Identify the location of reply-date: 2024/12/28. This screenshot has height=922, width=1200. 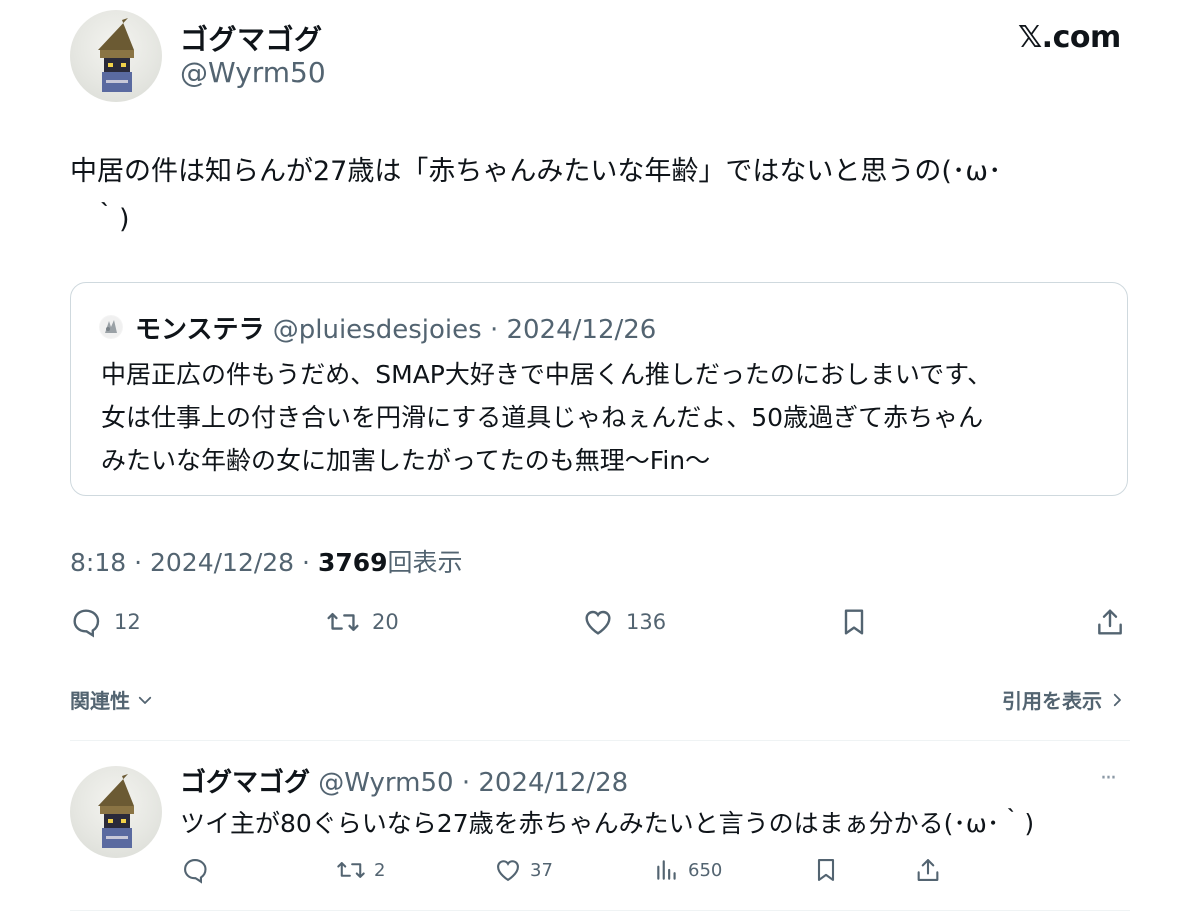
(553, 783).